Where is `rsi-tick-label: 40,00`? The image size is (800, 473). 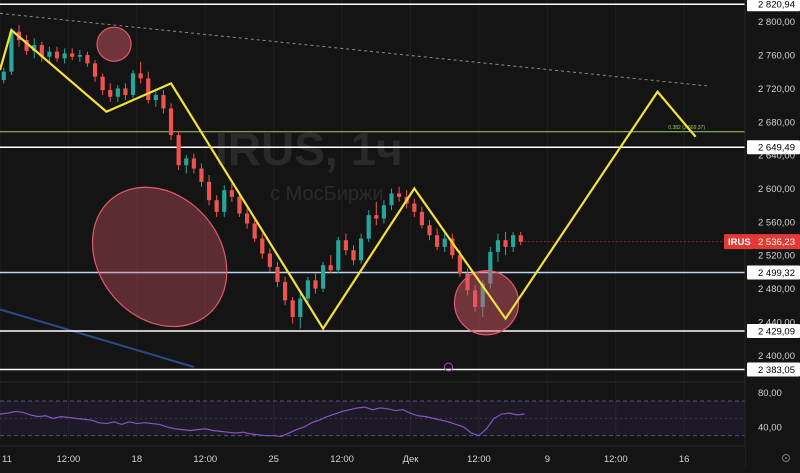
rsi-tick-label: 40,00 is located at coordinates (770, 428).